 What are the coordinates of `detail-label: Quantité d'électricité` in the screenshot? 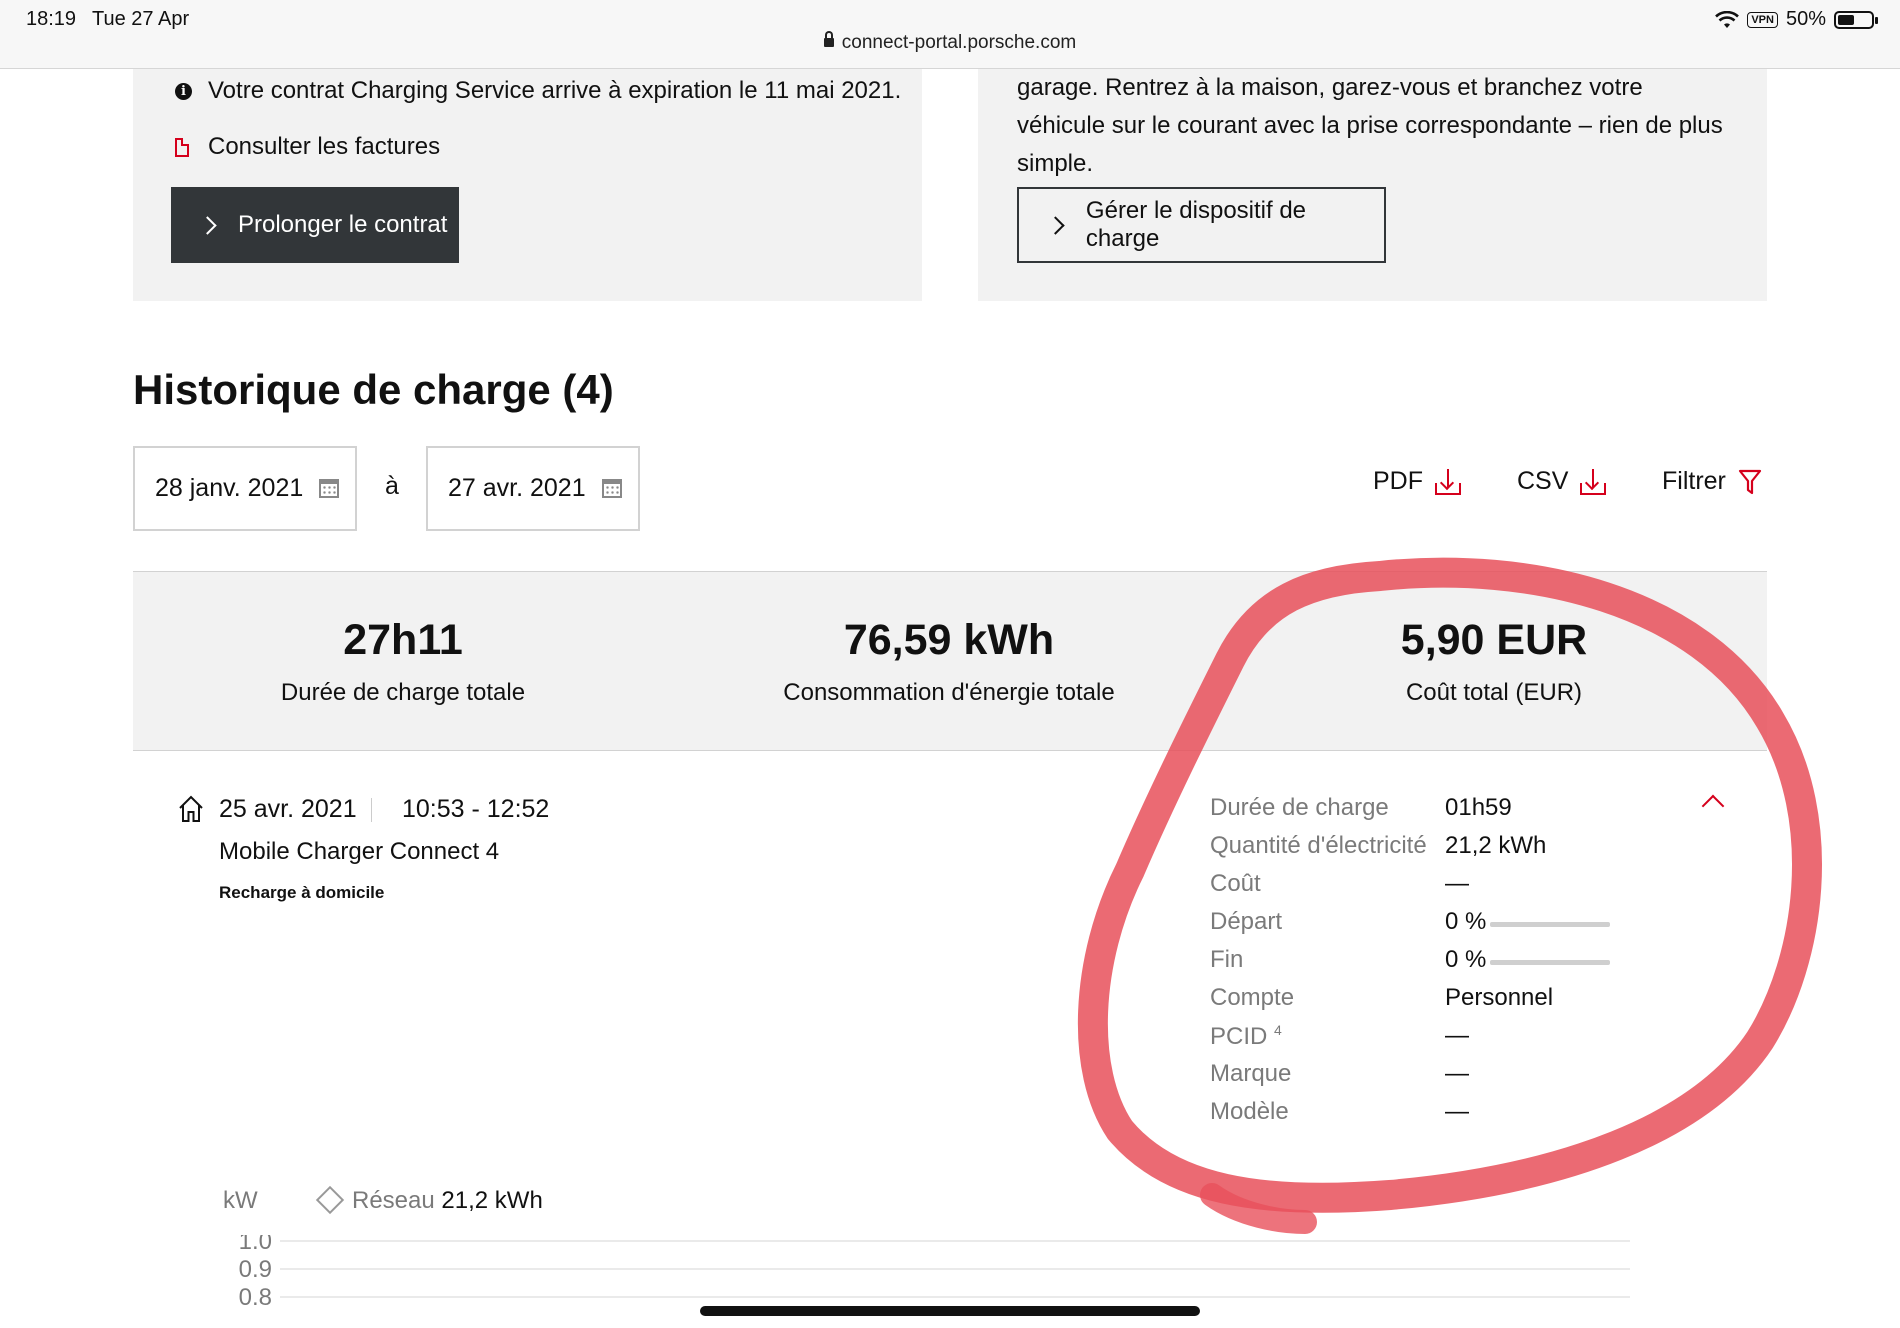 It's located at (1318, 845).